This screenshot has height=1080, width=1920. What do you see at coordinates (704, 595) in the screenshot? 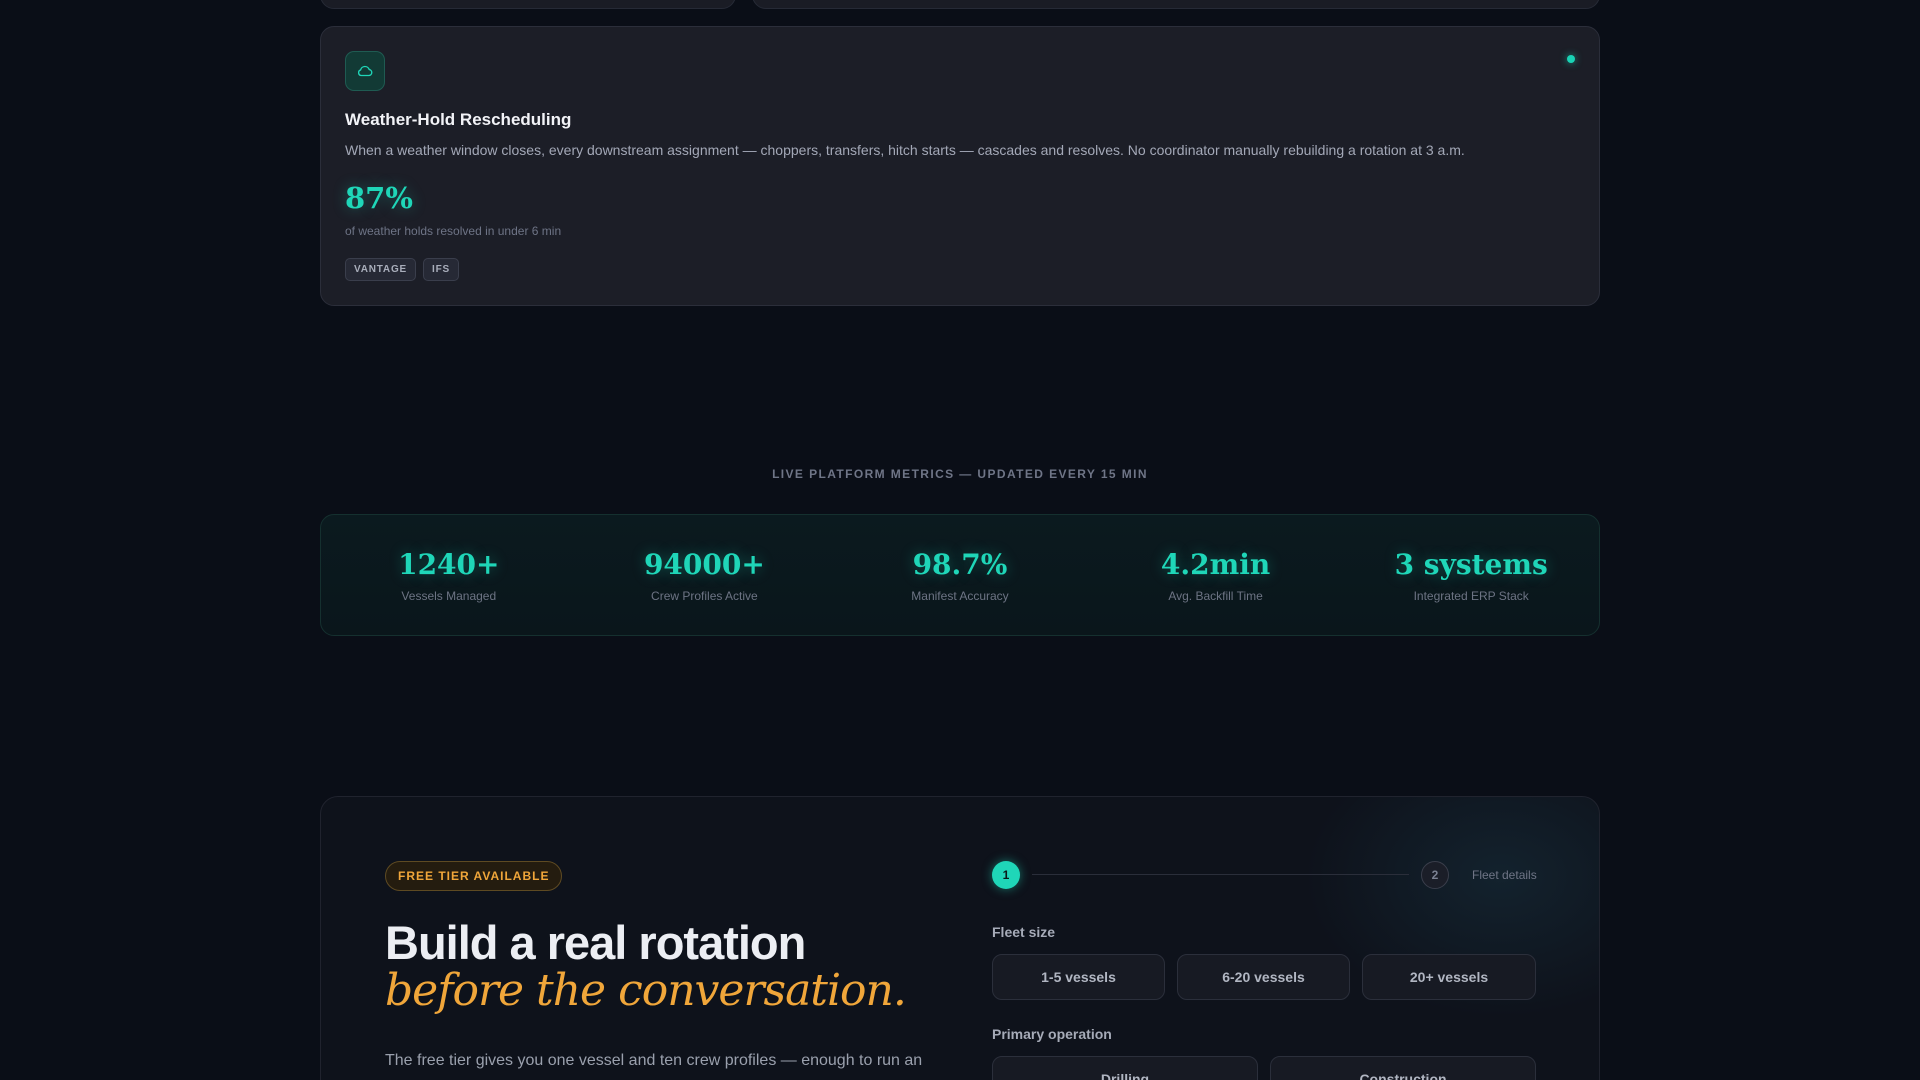
I see `metric-label: Crew Profiles Active` at bounding box center [704, 595].